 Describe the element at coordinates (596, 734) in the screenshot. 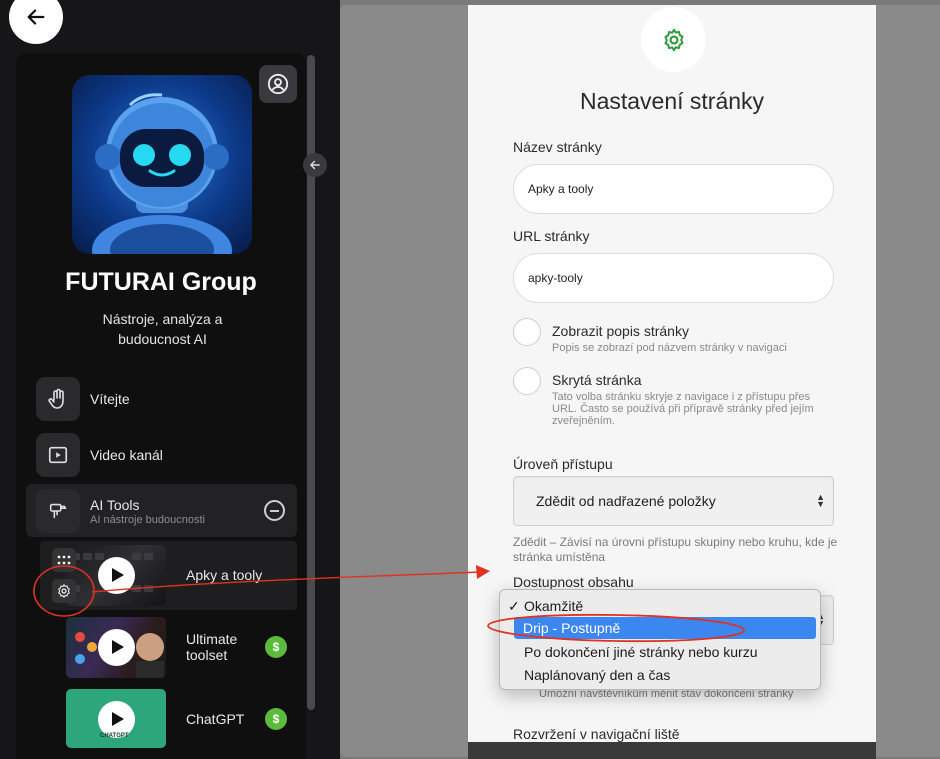

I see `nav-layout-label: Rozvržení v navigační liště` at that location.